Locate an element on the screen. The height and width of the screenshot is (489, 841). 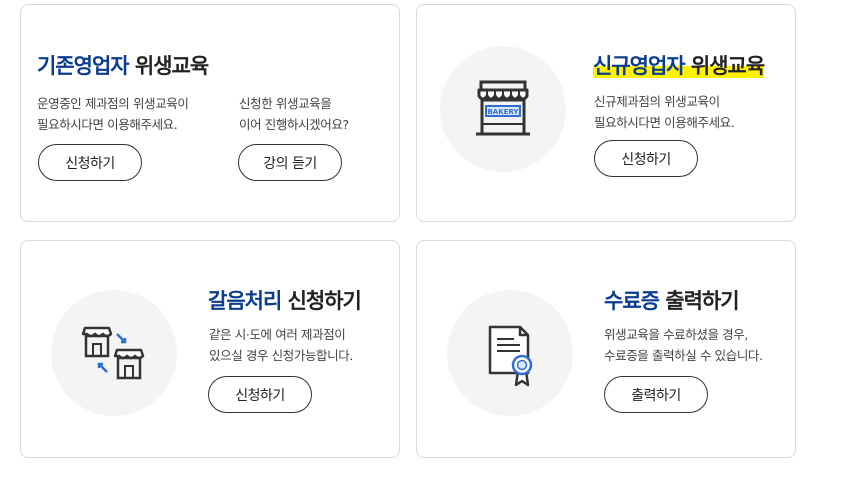
existing-apply-button: 신청하기 is located at coordinates (90, 162).